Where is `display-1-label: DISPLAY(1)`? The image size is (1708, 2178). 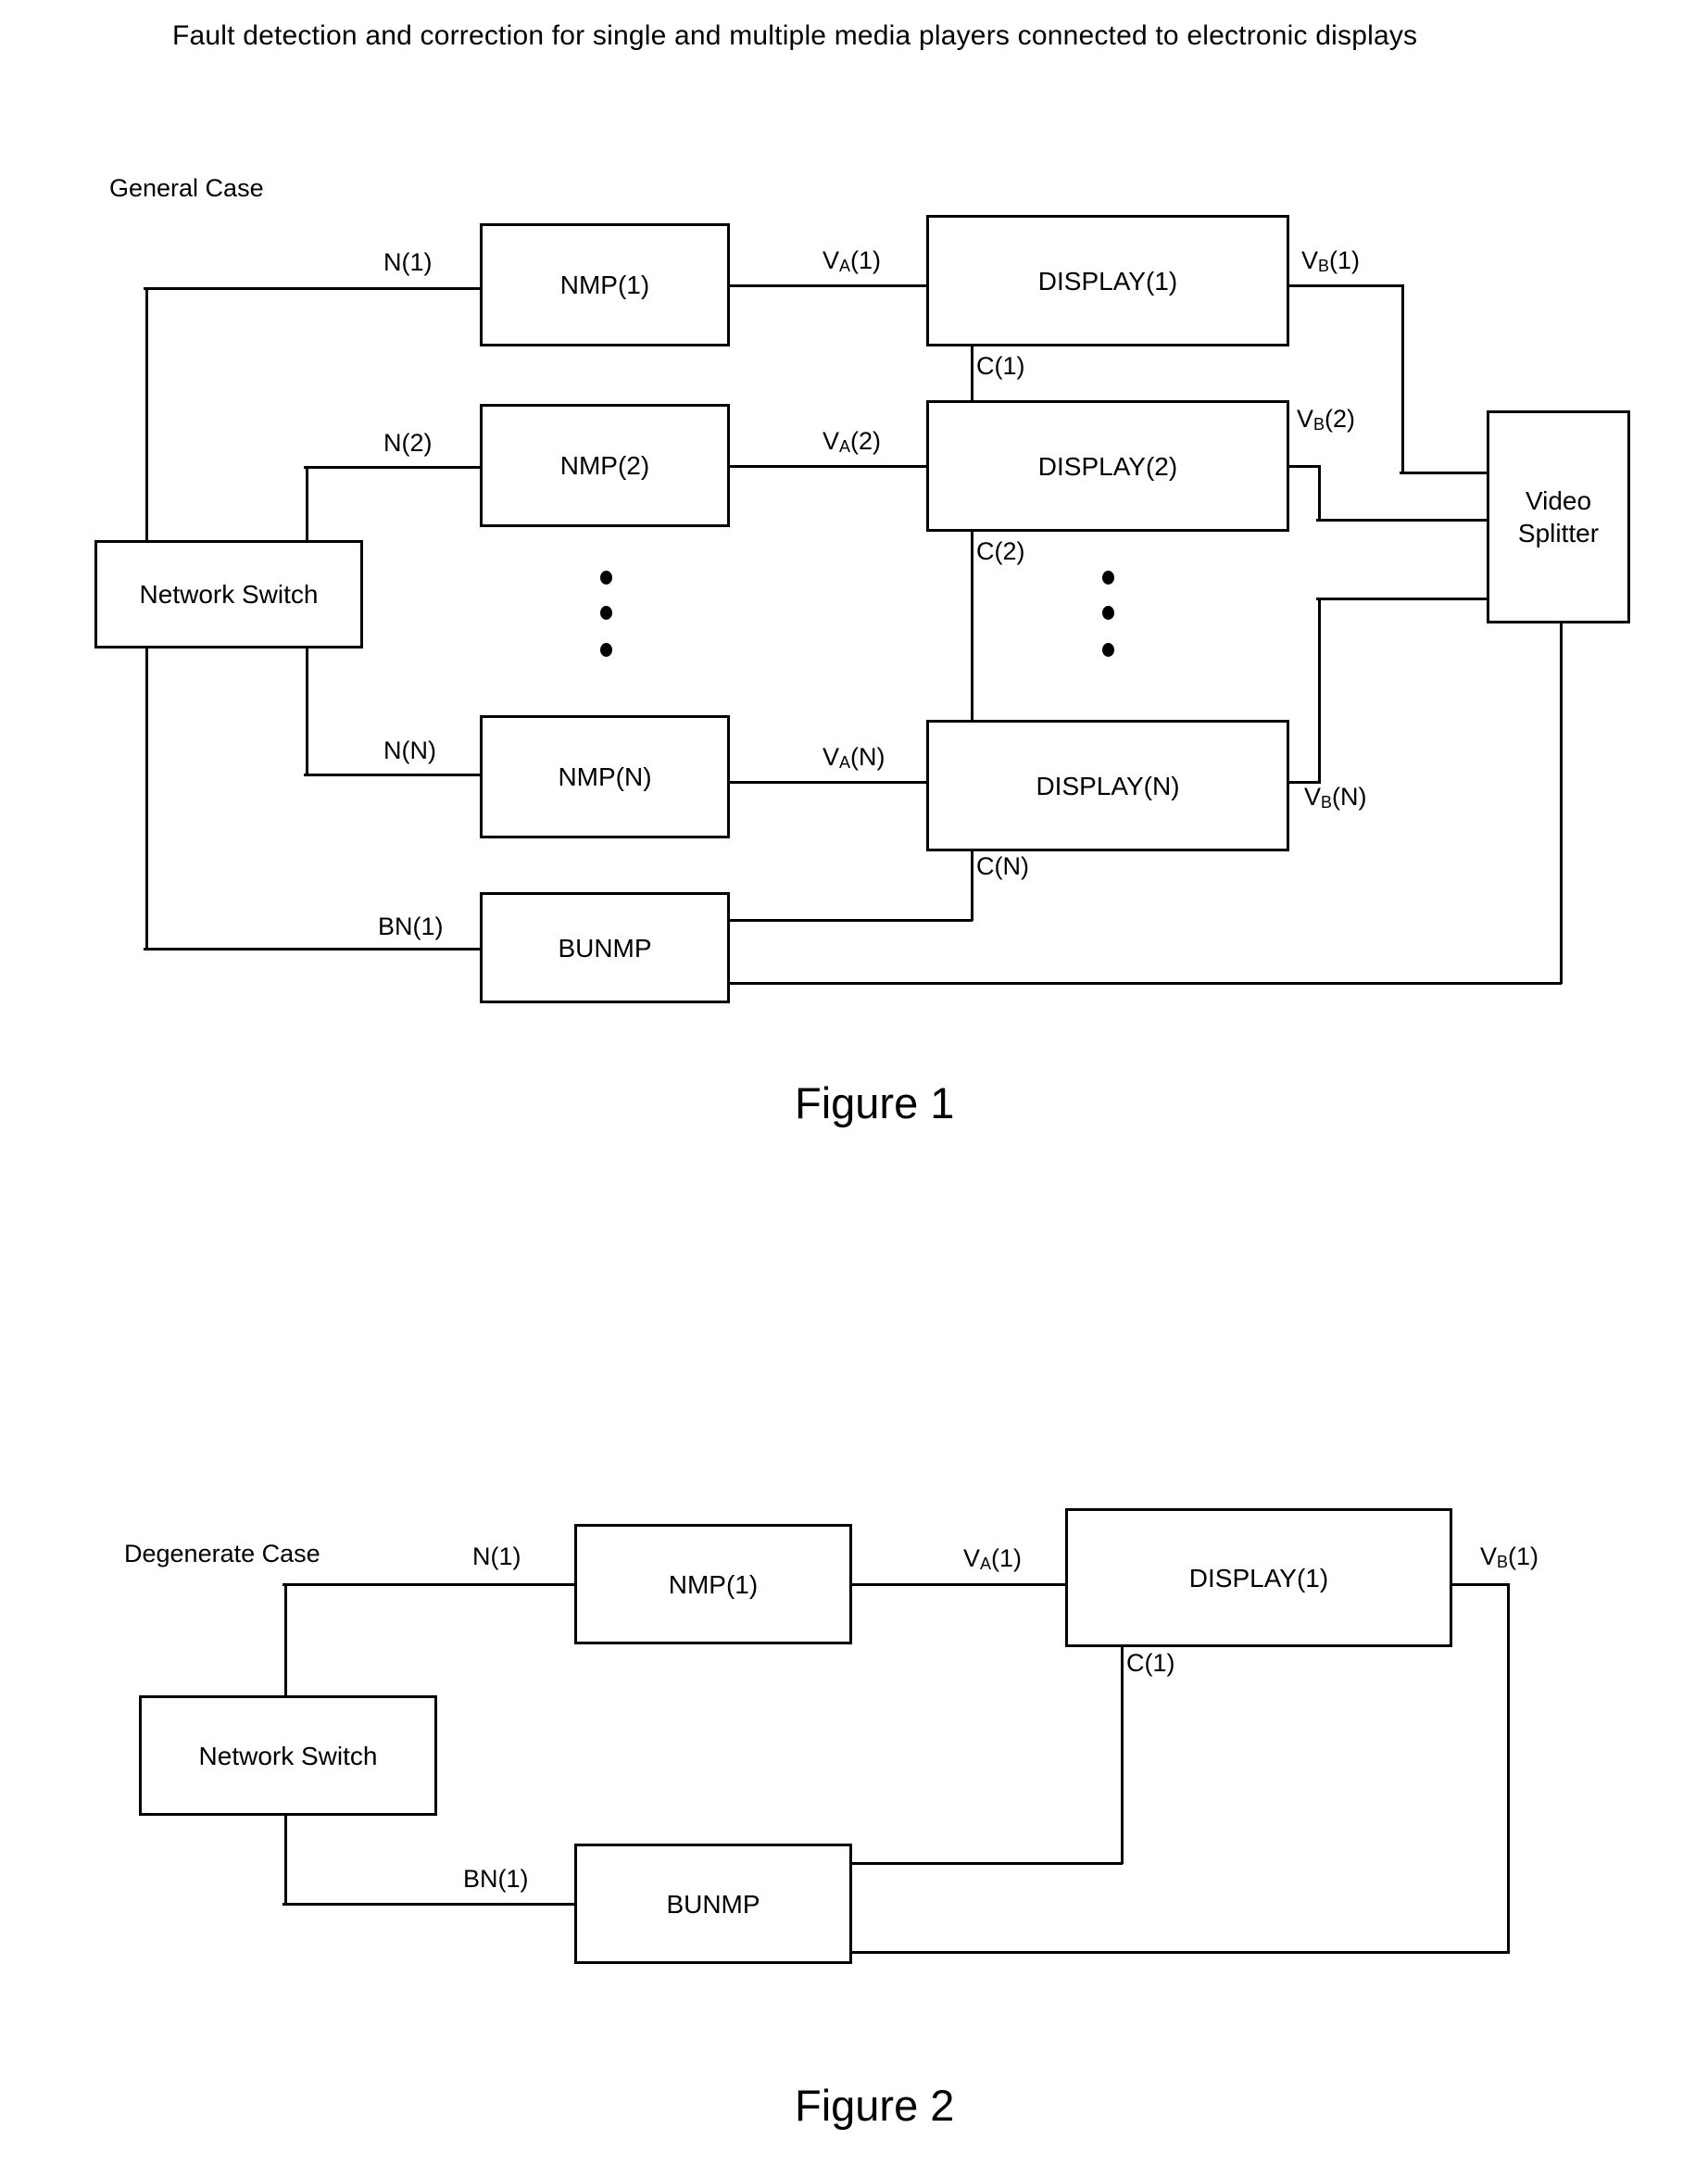 display-1-label: DISPLAY(1) is located at coordinates (1107, 281).